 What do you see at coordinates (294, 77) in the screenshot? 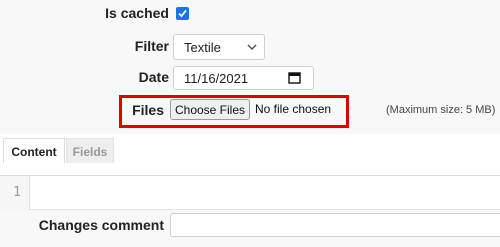
I see `calendar-icon` at bounding box center [294, 77].